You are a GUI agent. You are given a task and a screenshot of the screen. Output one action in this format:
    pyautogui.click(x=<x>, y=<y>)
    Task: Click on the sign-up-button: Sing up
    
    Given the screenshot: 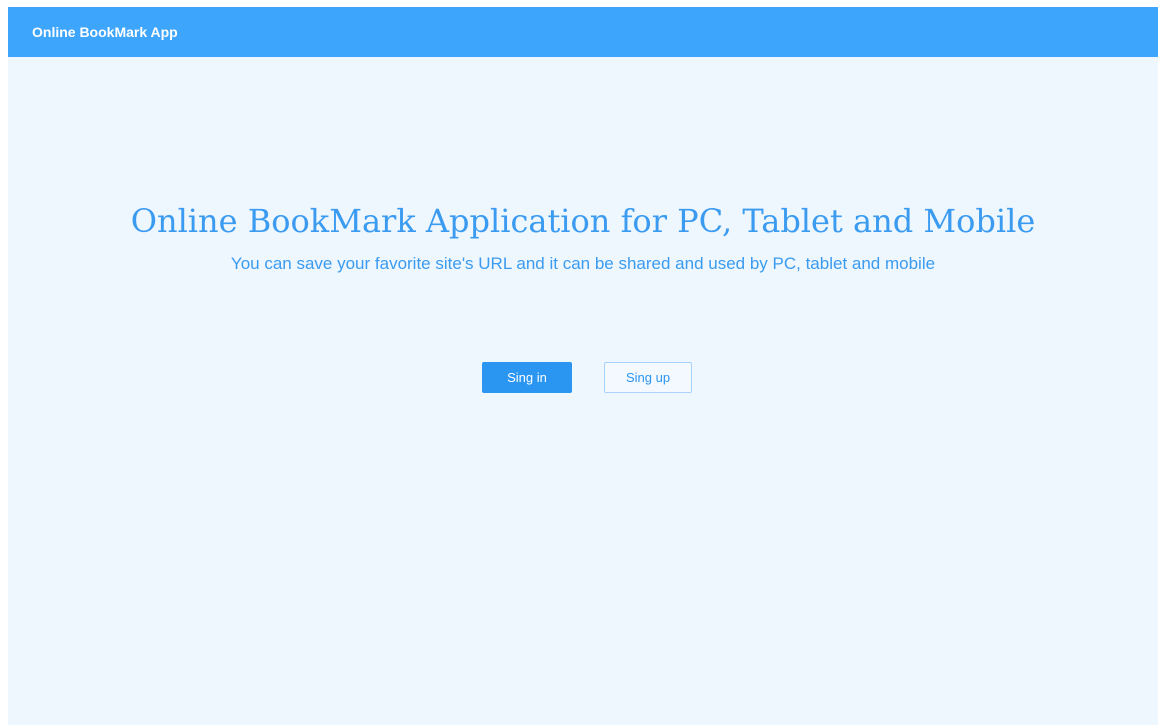 What is the action you would take?
    pyautogui.click(x=648, y=377)
    